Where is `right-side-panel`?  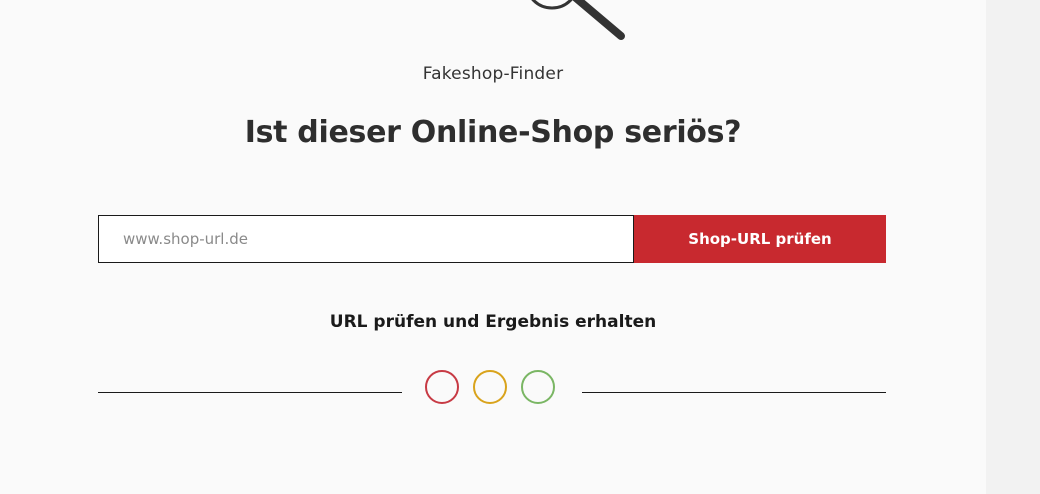
right-side-panel is located at coordinates (1013, 247).